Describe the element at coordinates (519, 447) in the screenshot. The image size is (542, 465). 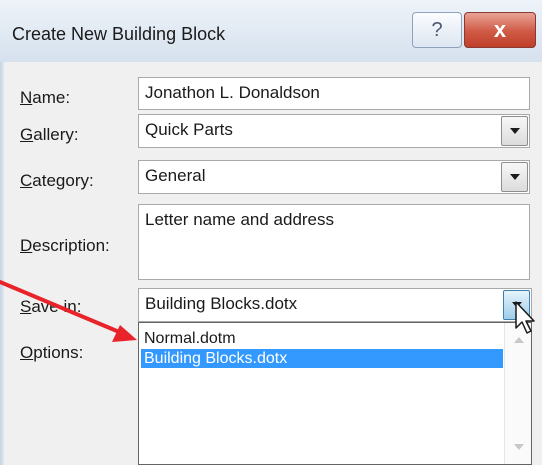
I see `scroll-down-icon` at that location.